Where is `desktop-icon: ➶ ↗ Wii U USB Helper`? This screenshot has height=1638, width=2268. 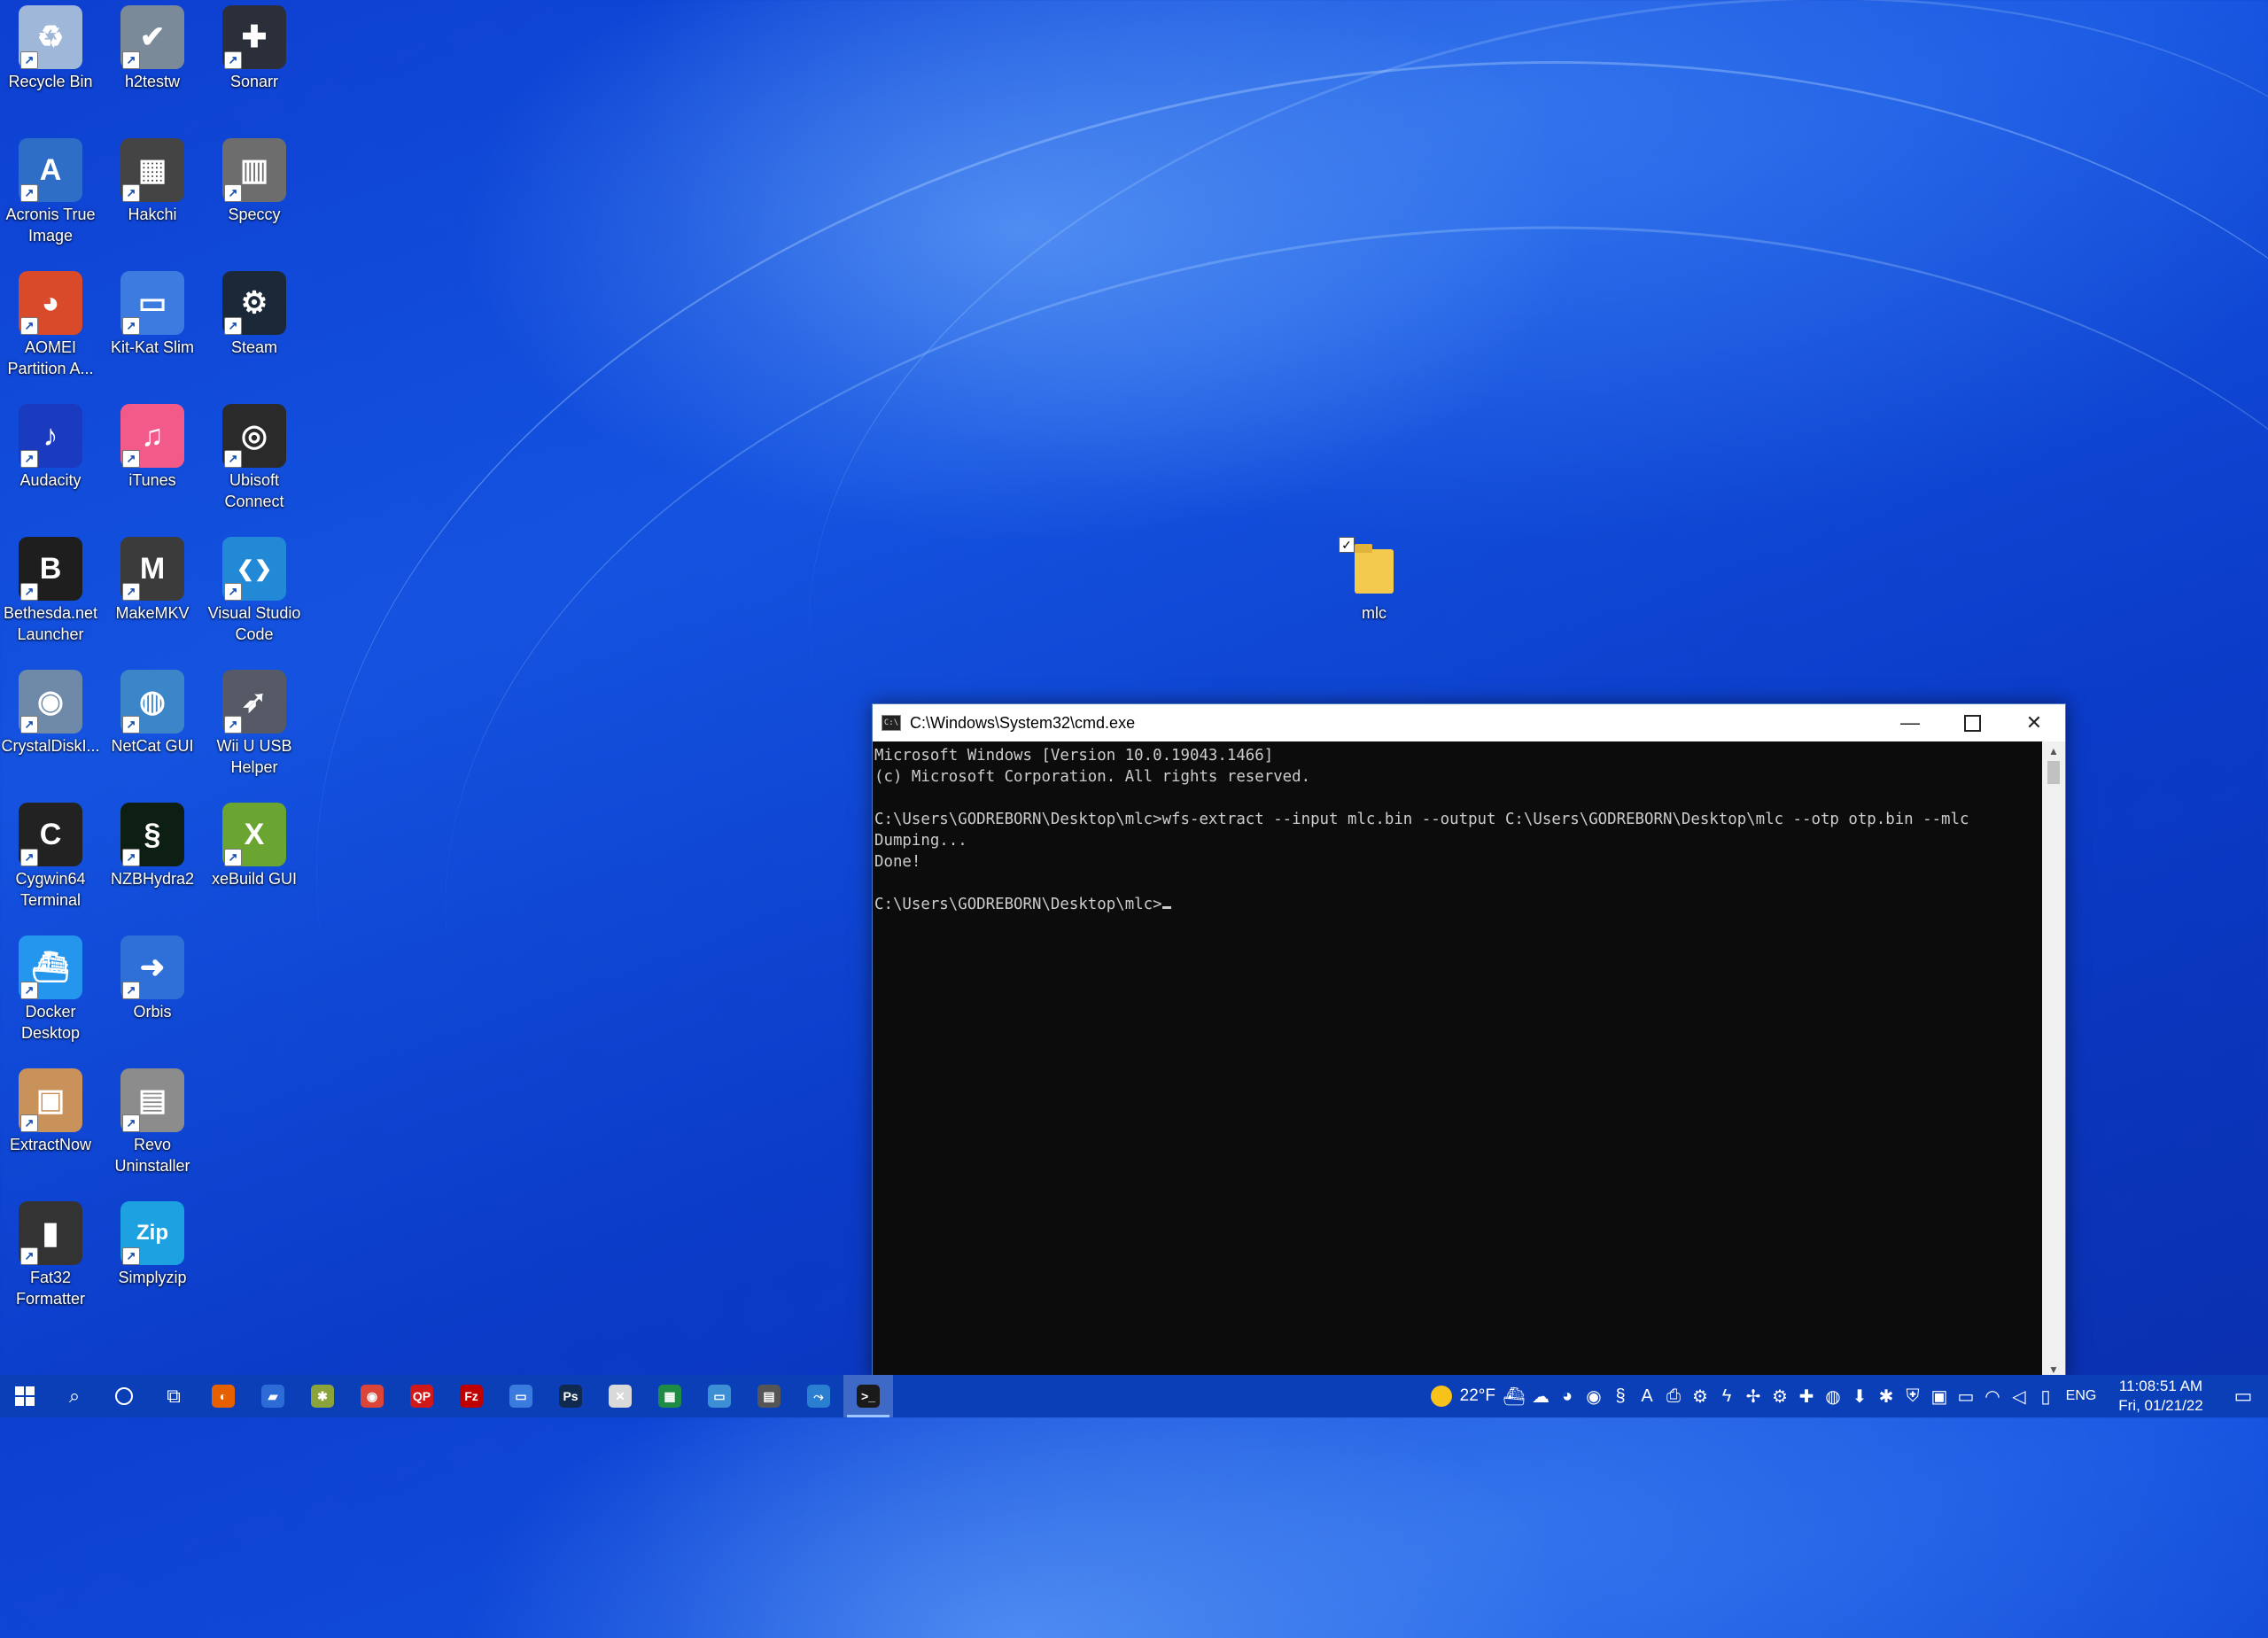 desktop-icon: ➶ ↗ Wii U USB Helper is located at coordinates (255, 722).